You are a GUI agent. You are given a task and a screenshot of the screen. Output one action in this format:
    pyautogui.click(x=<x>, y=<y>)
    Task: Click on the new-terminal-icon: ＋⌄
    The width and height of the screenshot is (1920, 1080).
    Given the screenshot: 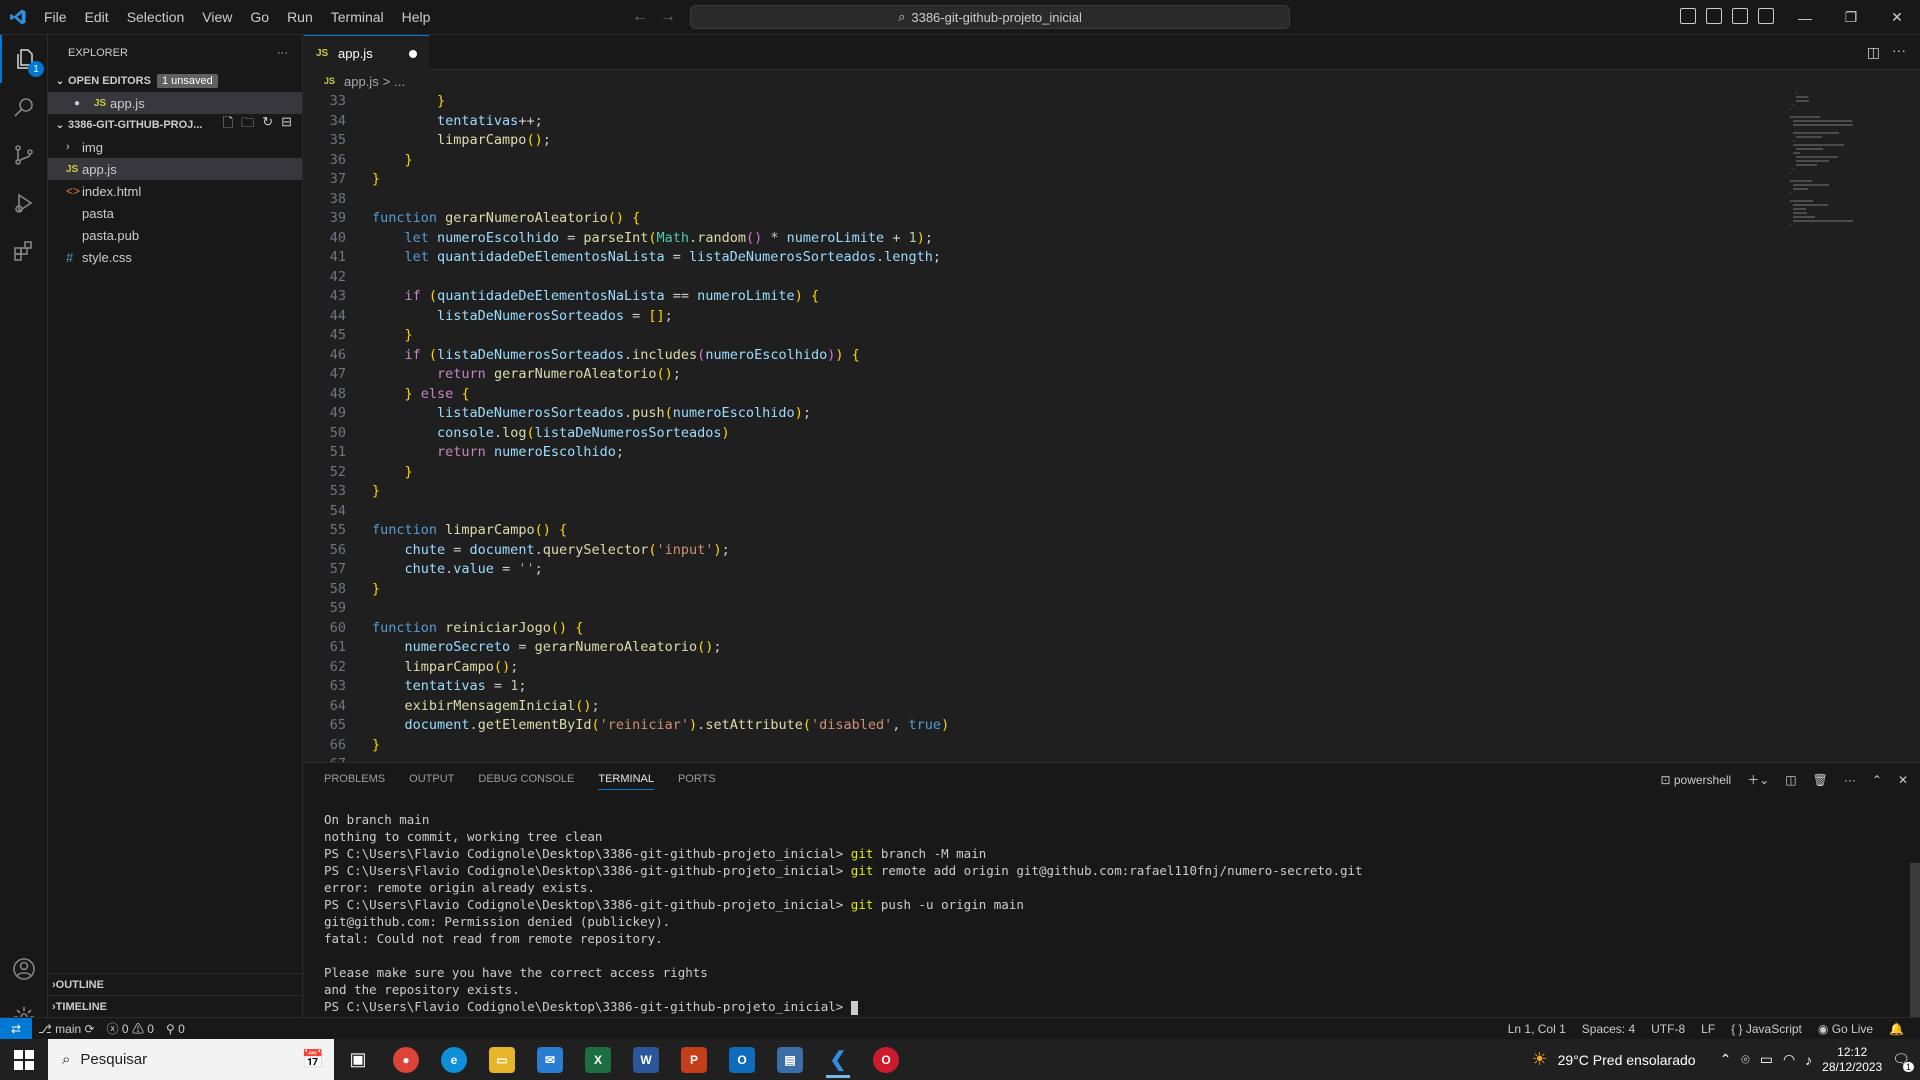 What is the action you would take?
    pyautogui.click(x=1758, y=779)
    